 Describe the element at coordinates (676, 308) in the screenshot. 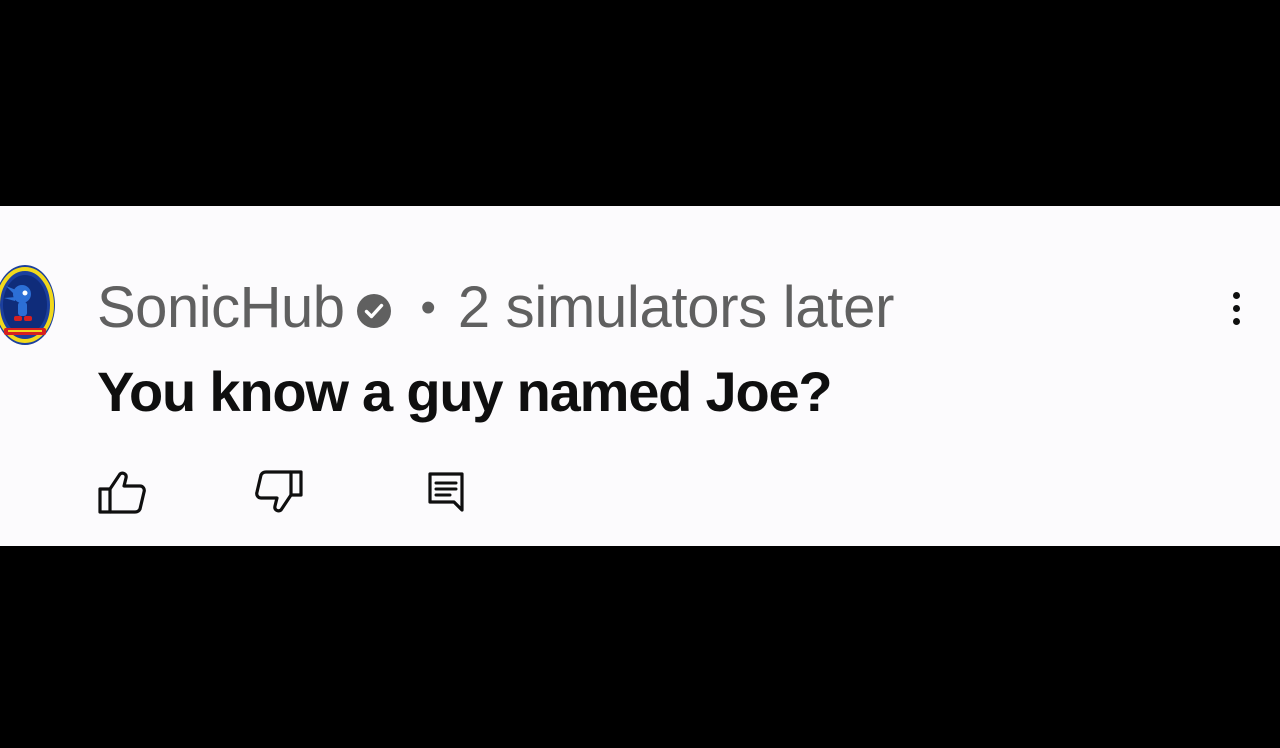

I see `comment-timestamp: 2 simulators later` at that location.